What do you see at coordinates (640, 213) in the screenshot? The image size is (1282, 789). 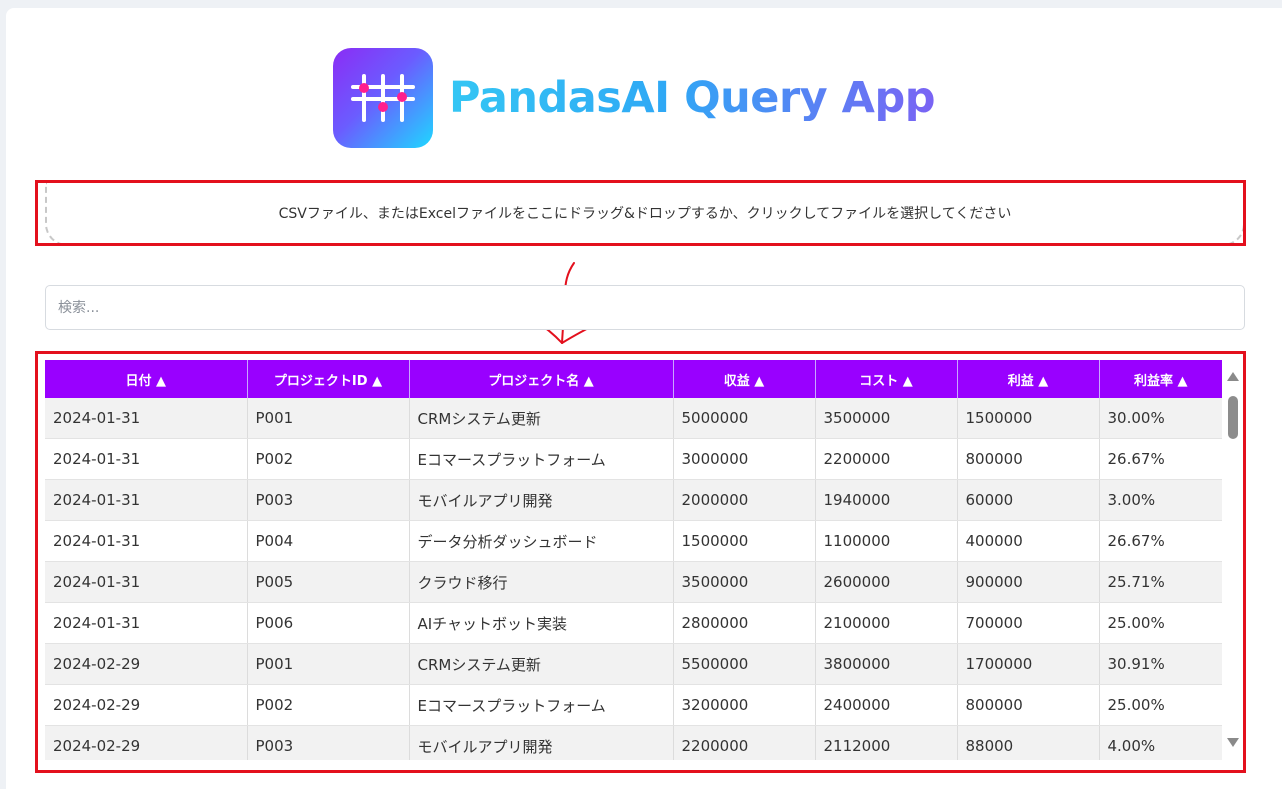 I see `annotation-box-dropzone` at bounding box center [640, 213].